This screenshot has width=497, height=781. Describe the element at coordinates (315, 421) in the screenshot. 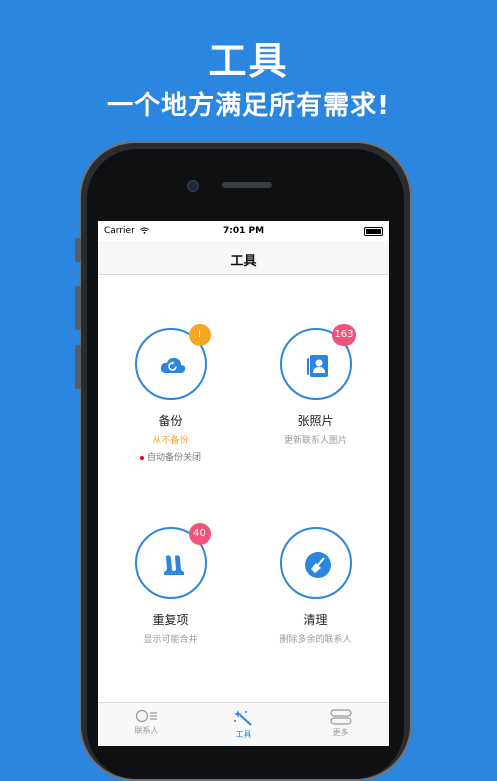

I see `photos-label: 张照片` at that location.